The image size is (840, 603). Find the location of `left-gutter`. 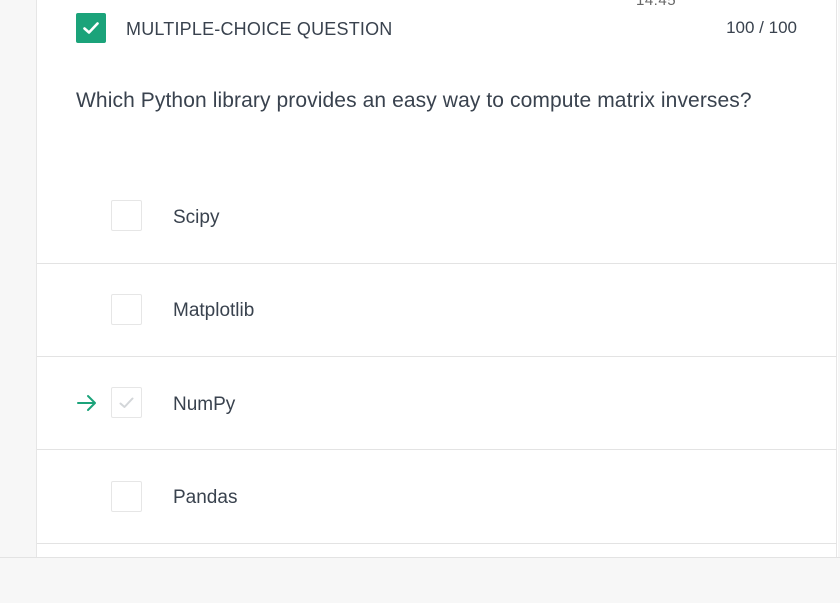

left-gutter is located at coordinates (18, 278).